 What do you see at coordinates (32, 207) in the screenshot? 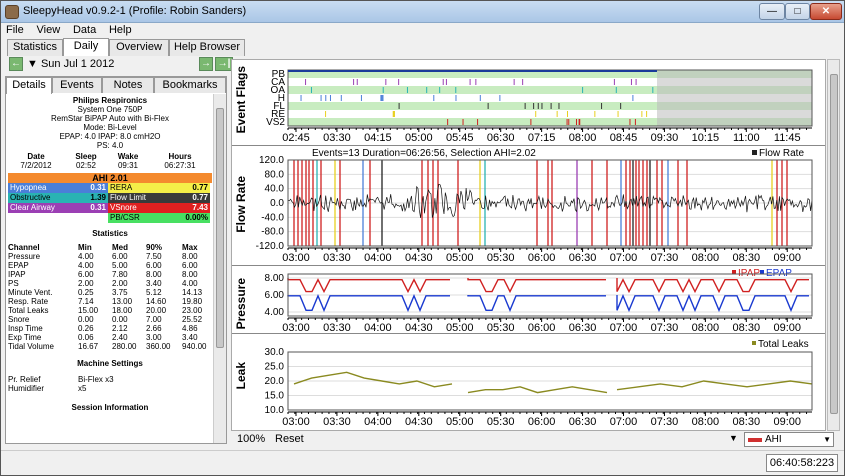
I see `index-name: Clear Airway` at bounding box center [32, 207].